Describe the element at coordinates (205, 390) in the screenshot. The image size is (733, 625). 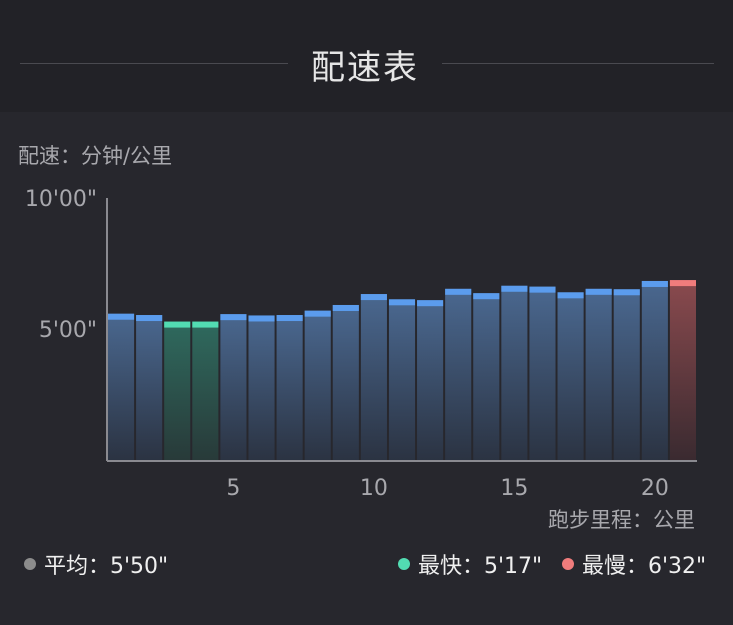
I see `bar-km-4-fastest` at that location.